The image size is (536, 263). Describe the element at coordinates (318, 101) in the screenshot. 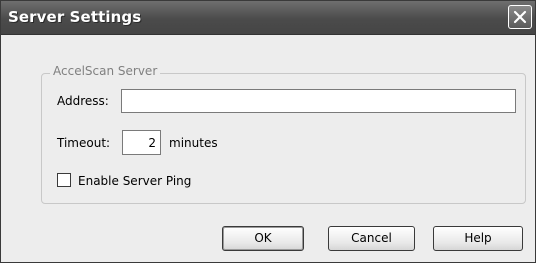

I see `address-input` at that location.